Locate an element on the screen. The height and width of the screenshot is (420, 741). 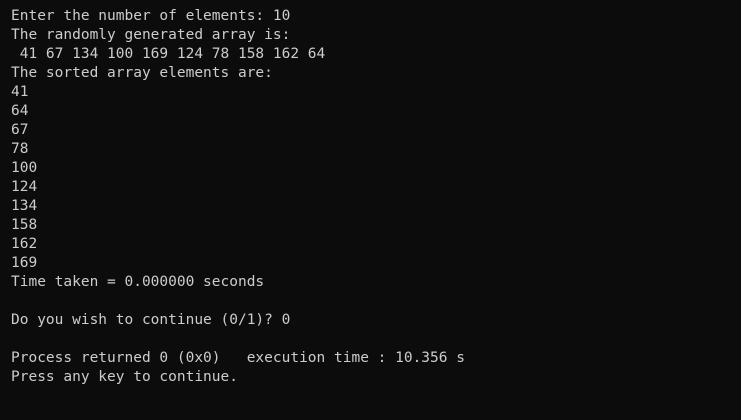
sorted-array-heading: The sorted array elements are: is located at coordinates (142, 73).